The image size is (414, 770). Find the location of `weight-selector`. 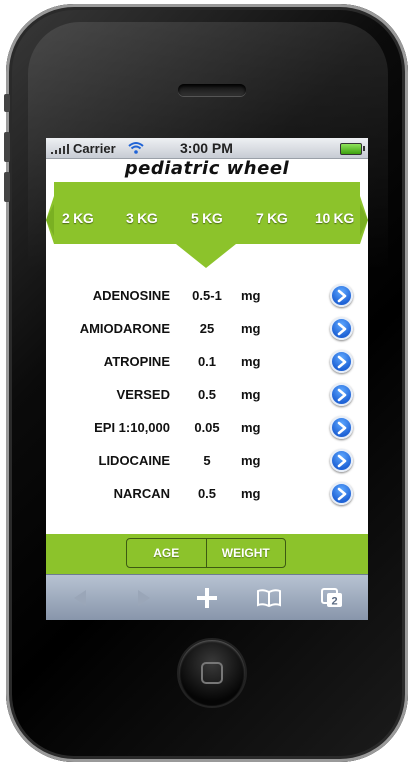

weight-selector is located at coordinates (207, 226).